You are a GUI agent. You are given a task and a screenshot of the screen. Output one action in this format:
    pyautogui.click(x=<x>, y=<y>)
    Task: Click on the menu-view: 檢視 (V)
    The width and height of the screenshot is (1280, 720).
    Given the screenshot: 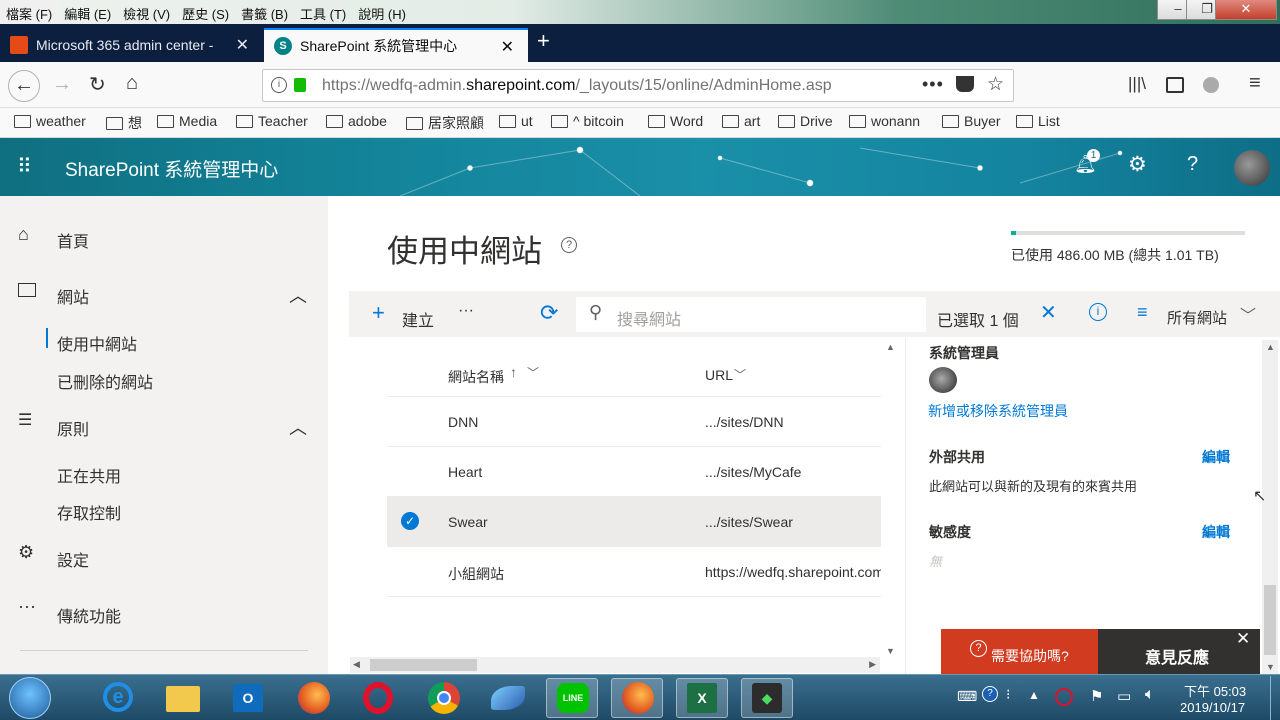 What is the action you would take?
    pyautogui.click(x=146, y=11)
    